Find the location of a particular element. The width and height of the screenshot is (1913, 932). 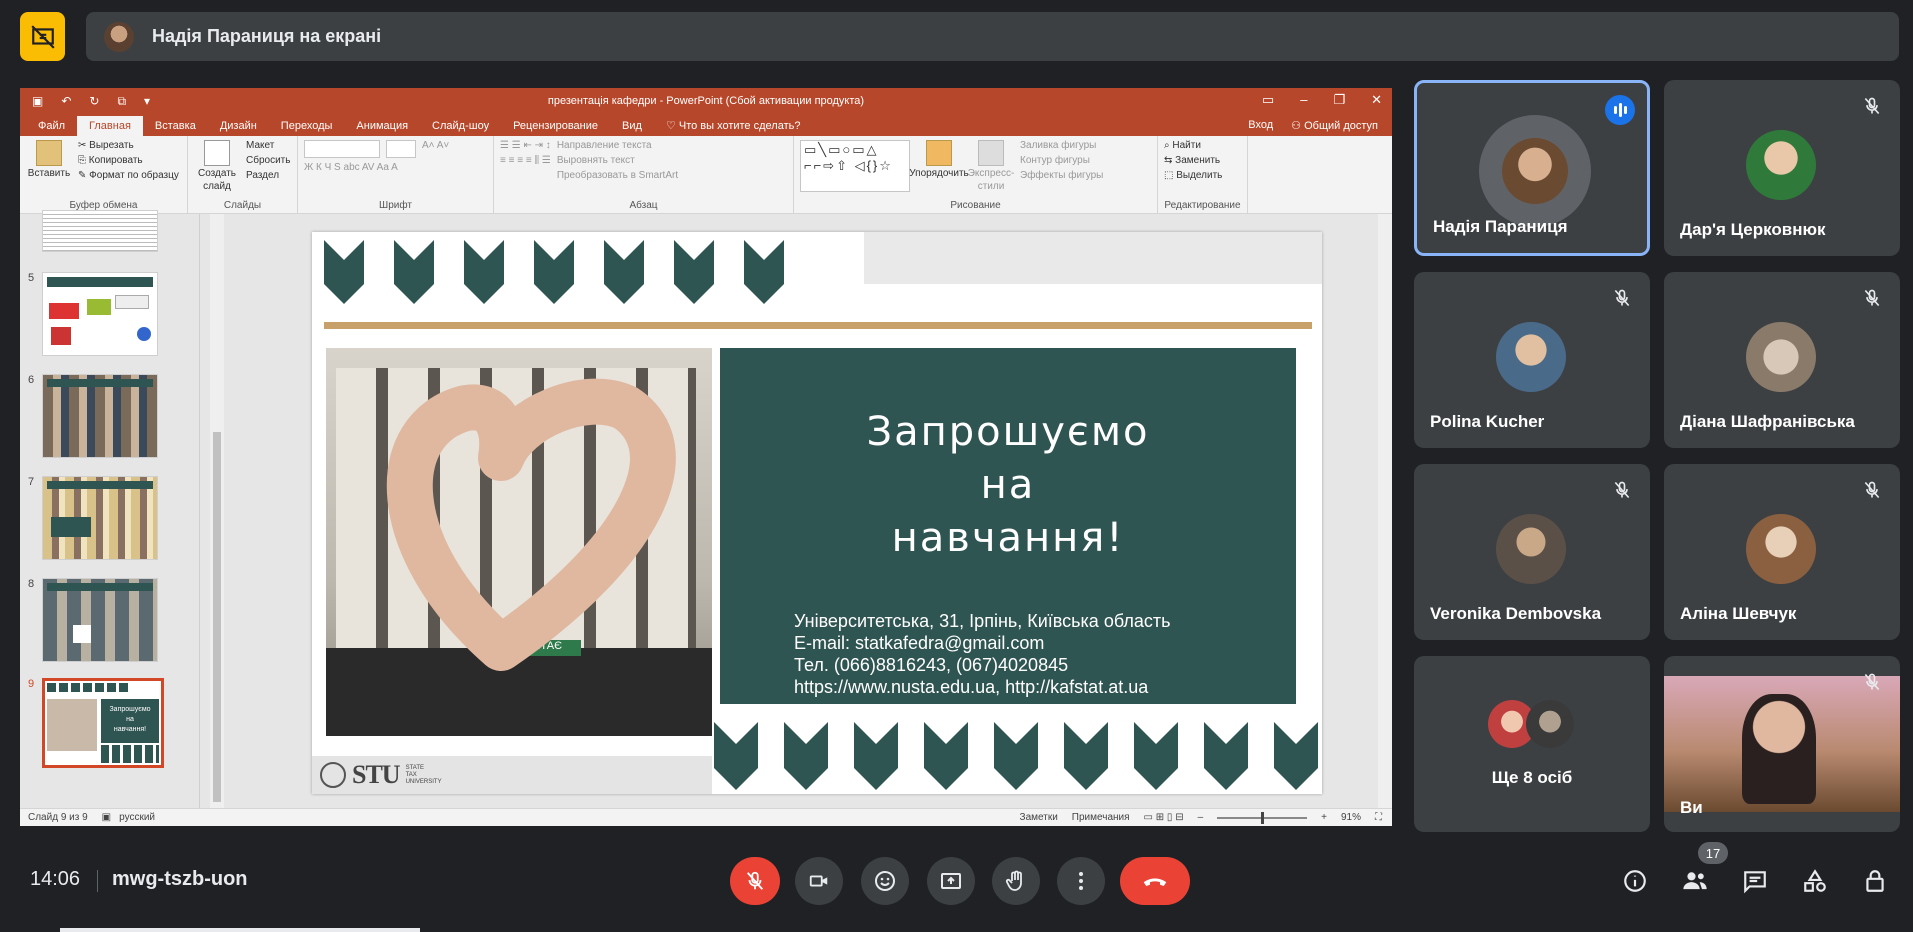

participant-tile: Дар'я Церковнюк is located at coordinates (1782, 168).